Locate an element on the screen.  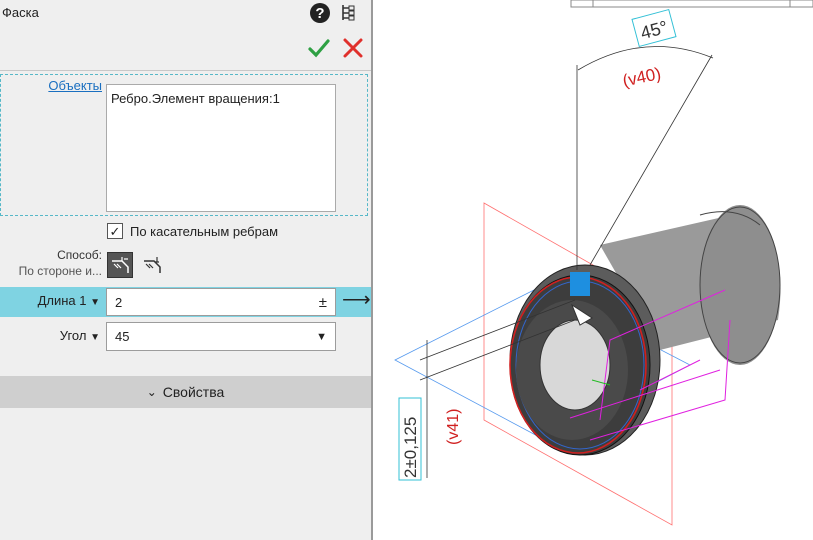
tolerance-icon: ± is located at coordinates (323, 302).